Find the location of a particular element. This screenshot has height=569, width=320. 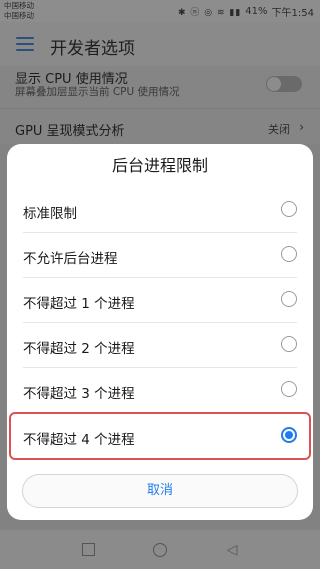

cancel-button: 取消 is located at coordinates (160, 491).